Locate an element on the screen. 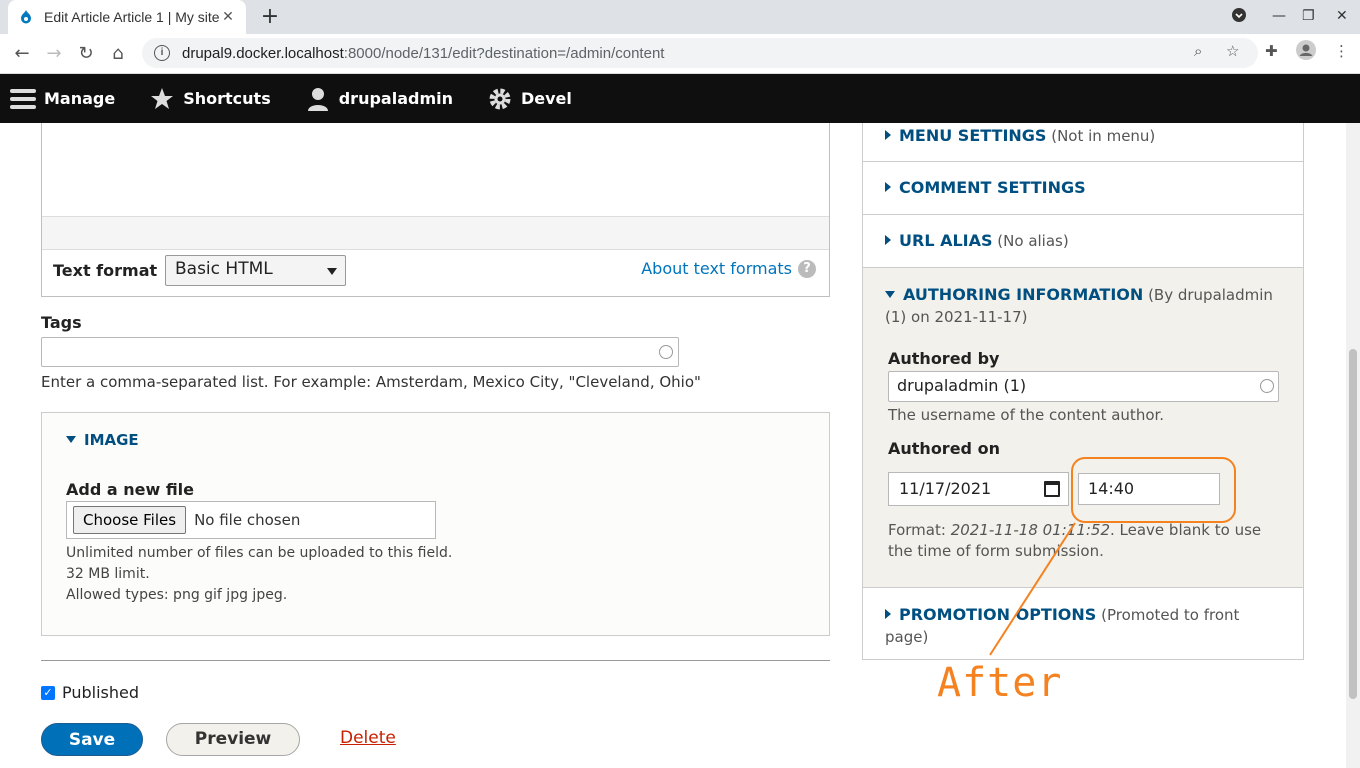 The width and height of the screenshot is (1360, 768). published-checkbox: ✓ is located at coordinates (48, 692).